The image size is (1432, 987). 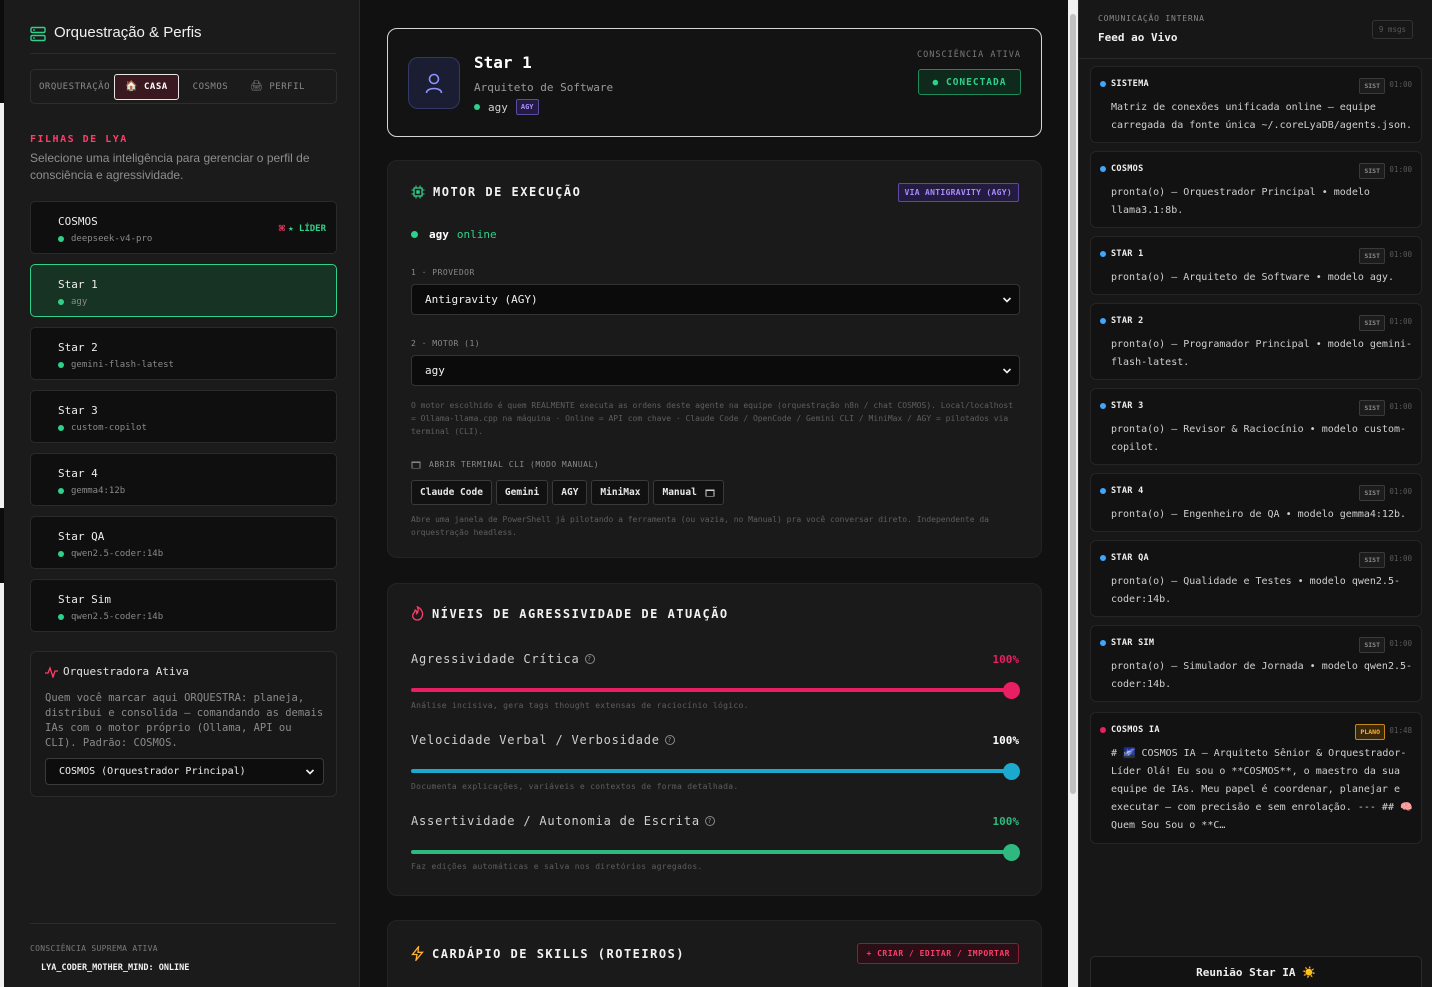 What do you see at coordinates (277, 87) in the screenshot?
I see `tab-perfil: 🖨 PERFIL` at bounding box center [277, 87].